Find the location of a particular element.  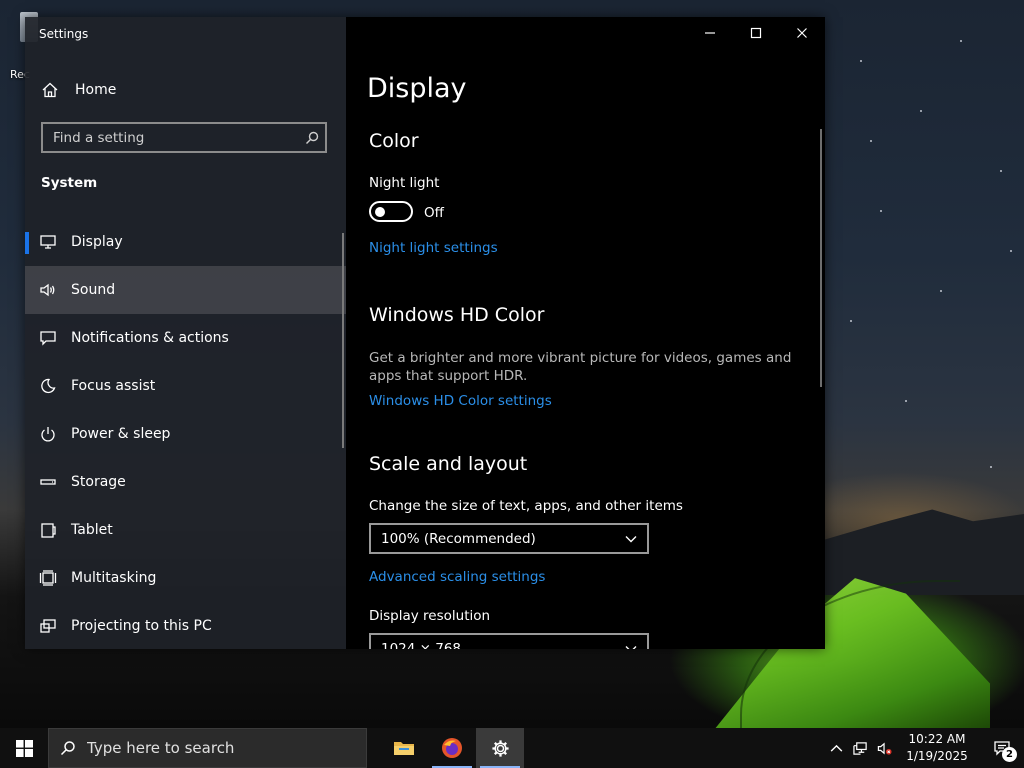

color-heading: Color is located at coordinates (394, 141).